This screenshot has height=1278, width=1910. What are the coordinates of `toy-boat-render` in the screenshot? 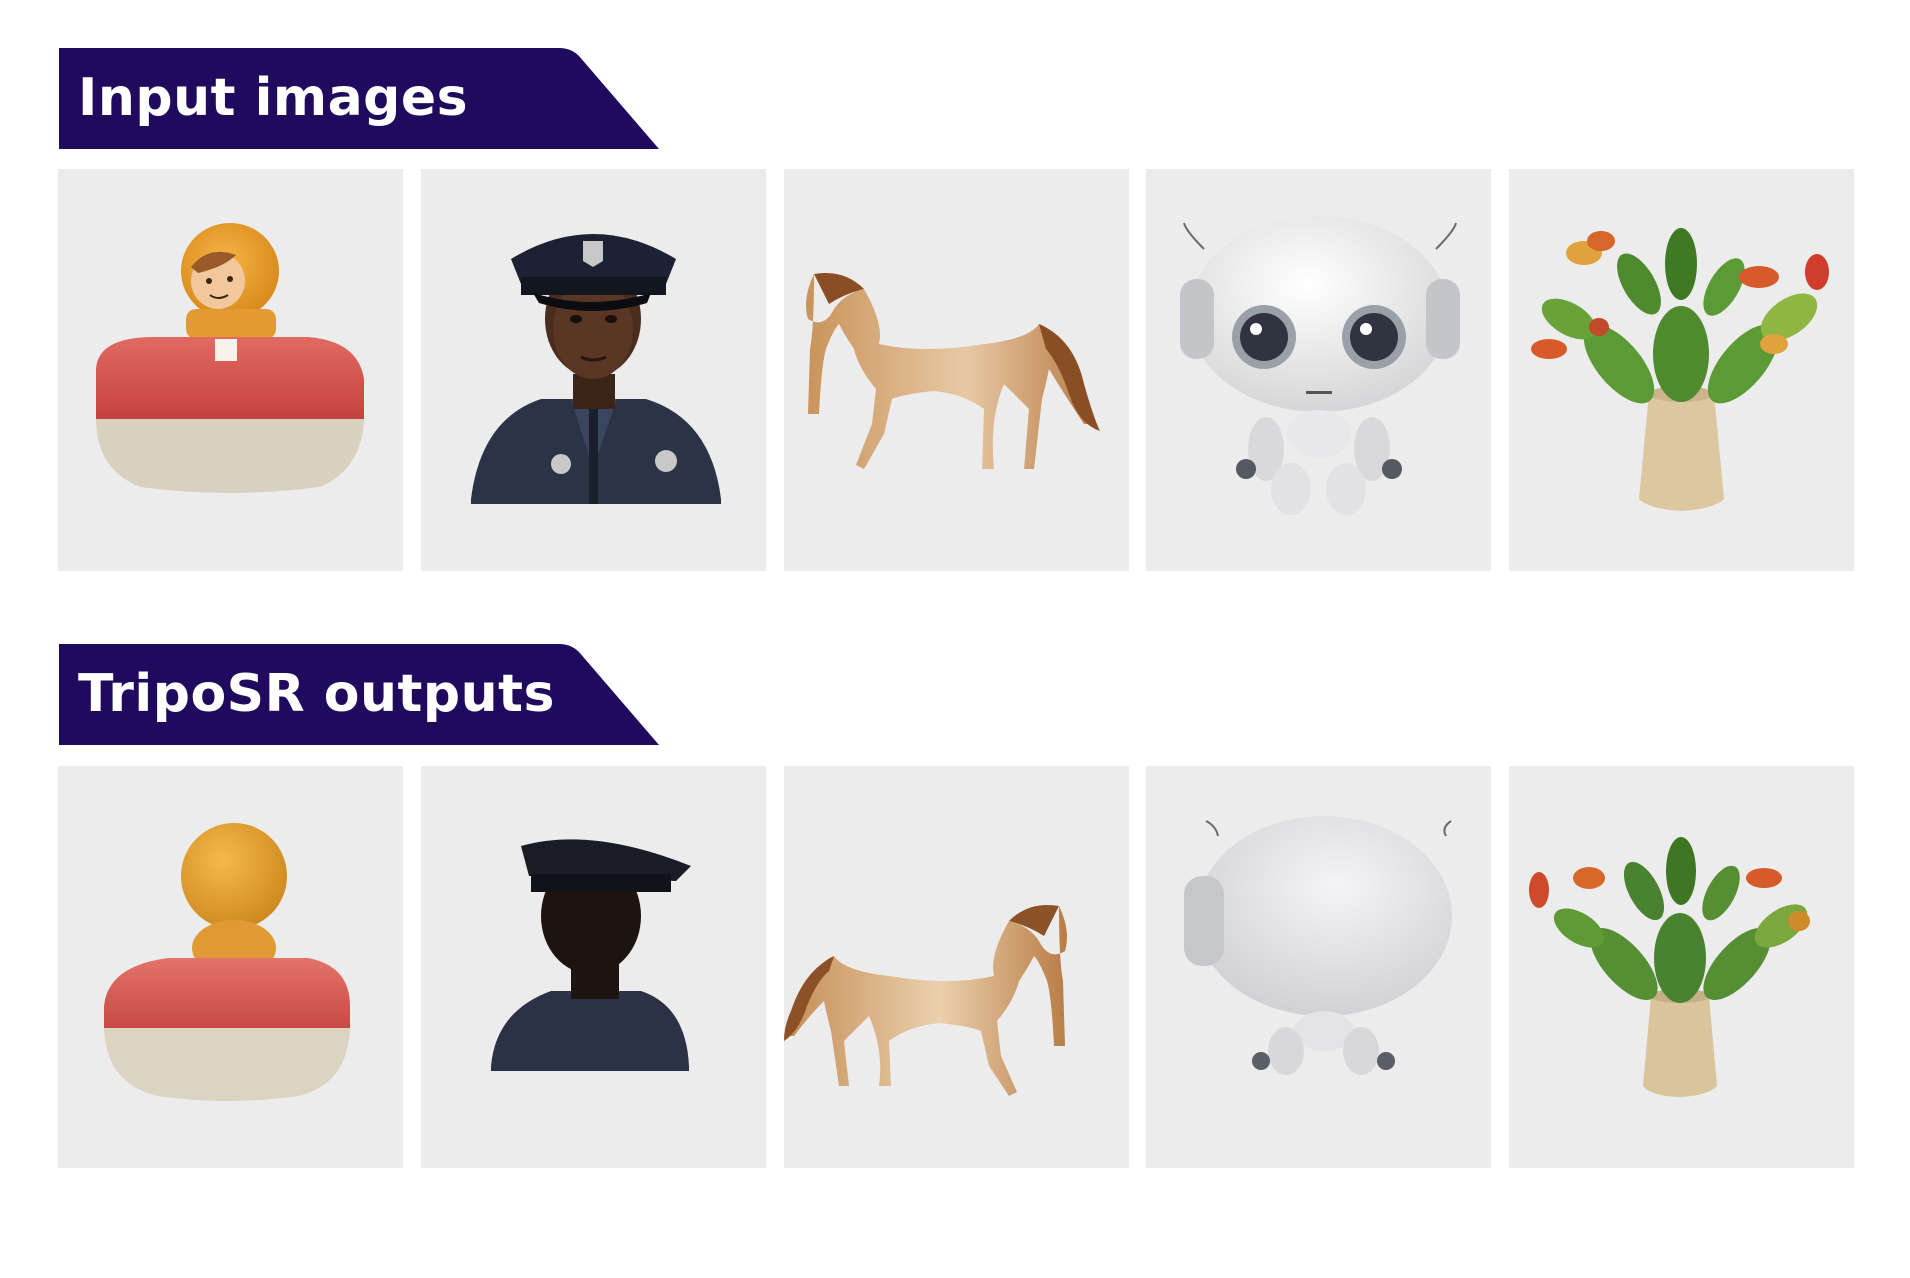 It's located at (227, 962).